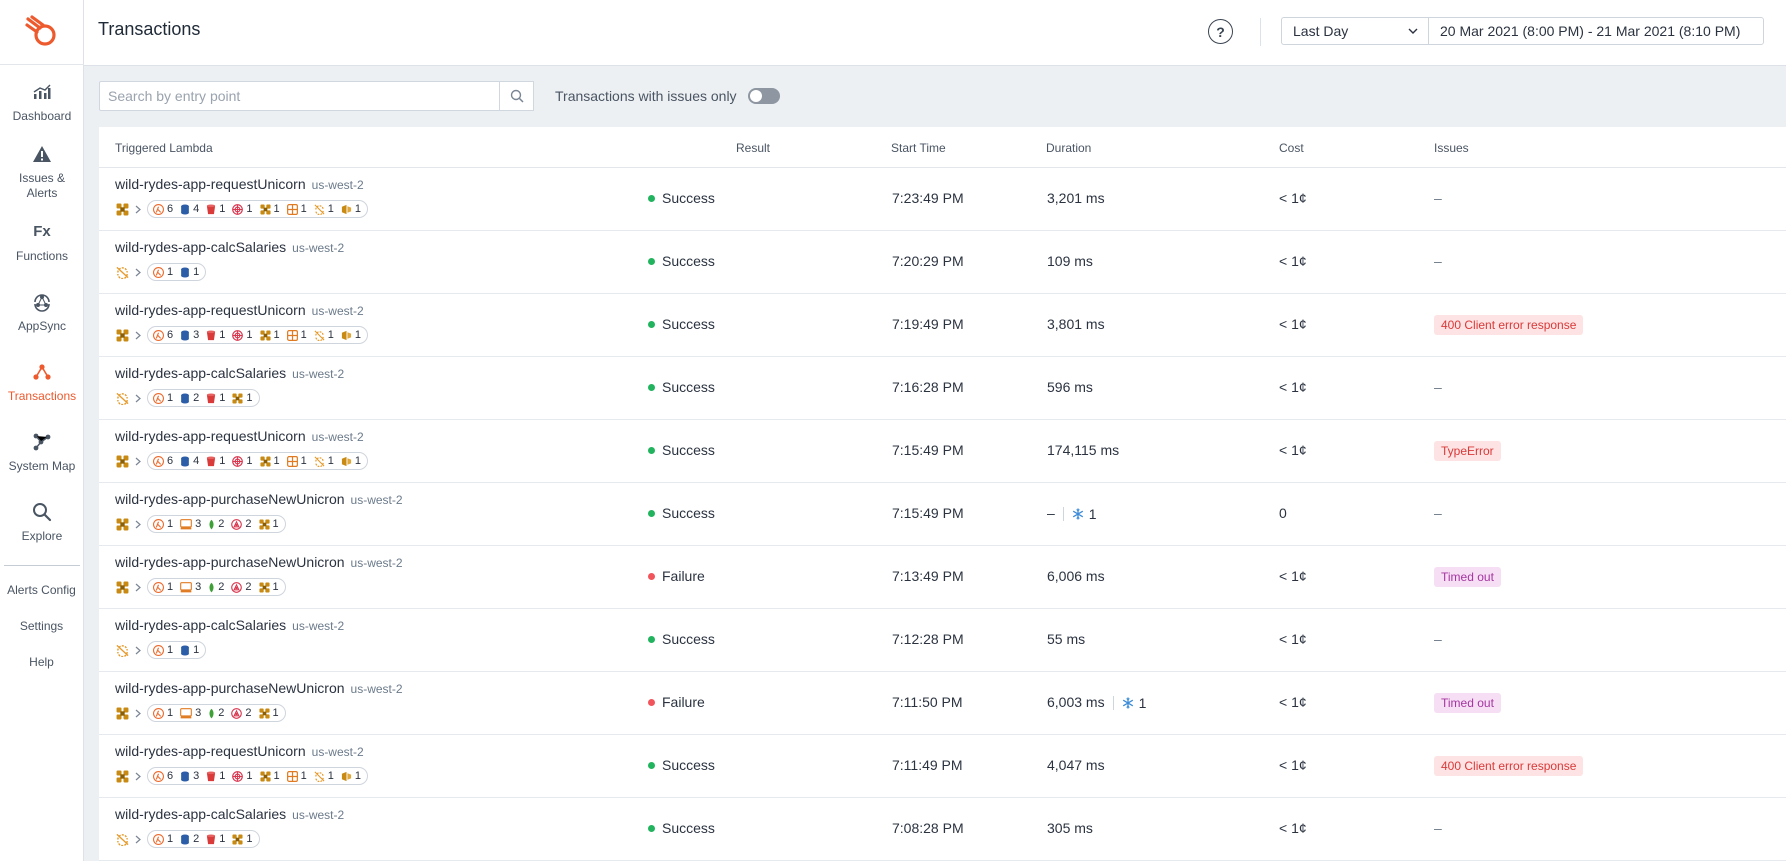 The width and height of the screenshot is (1786, 861). I want to click on issues-cell: 400 Client error response, so click(1509, 766).